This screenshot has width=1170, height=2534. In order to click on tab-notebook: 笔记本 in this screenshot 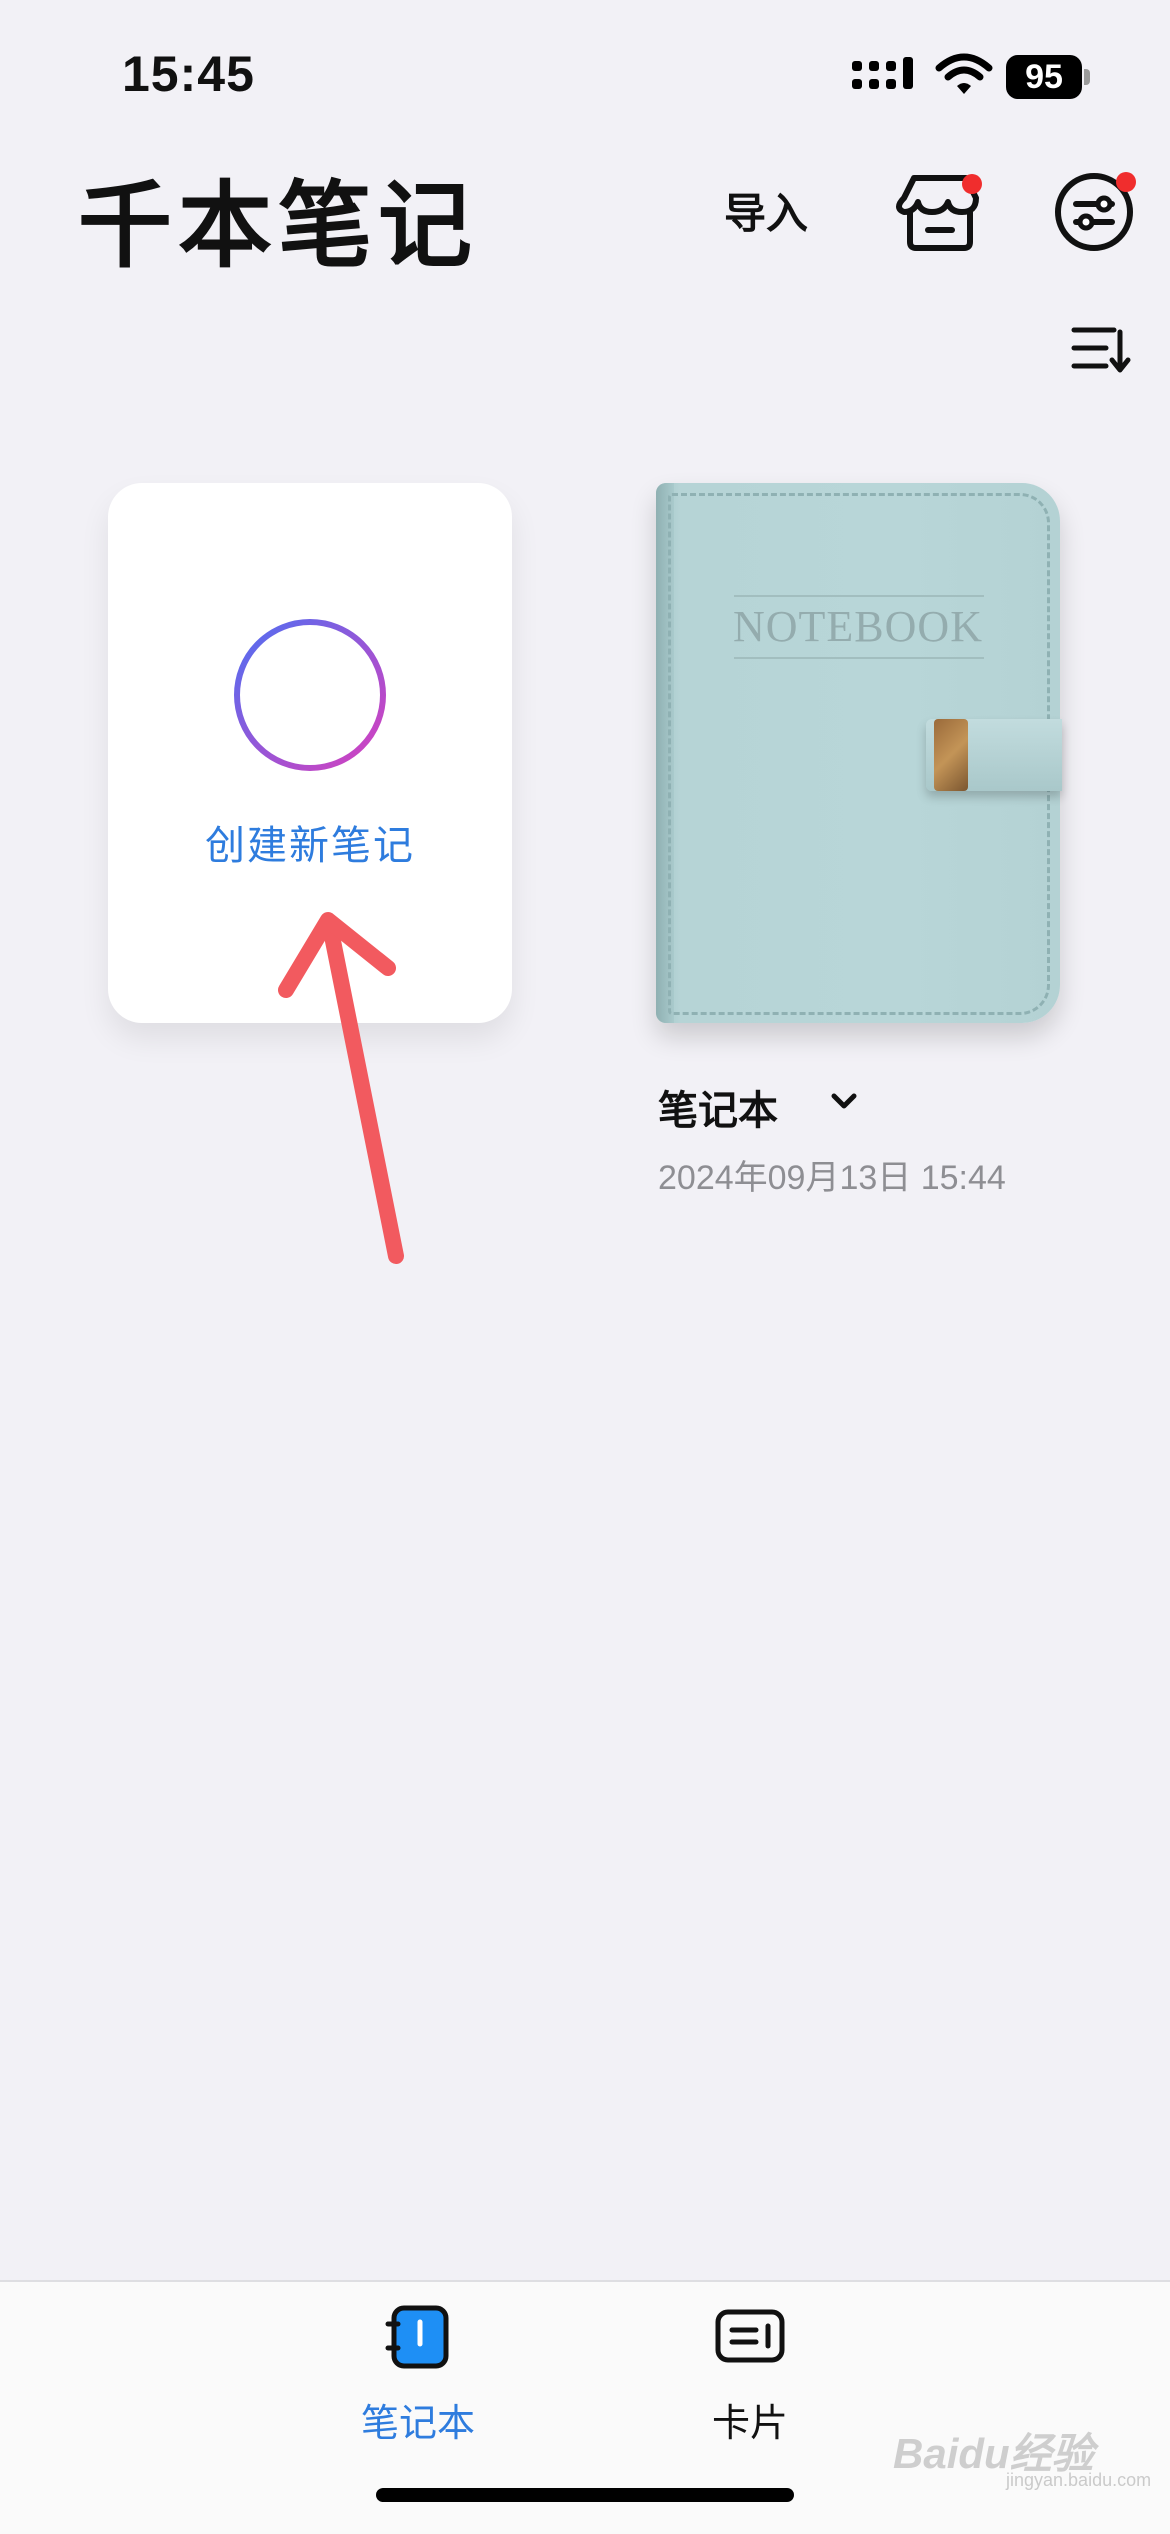, I will do `click(418, 2374)`.